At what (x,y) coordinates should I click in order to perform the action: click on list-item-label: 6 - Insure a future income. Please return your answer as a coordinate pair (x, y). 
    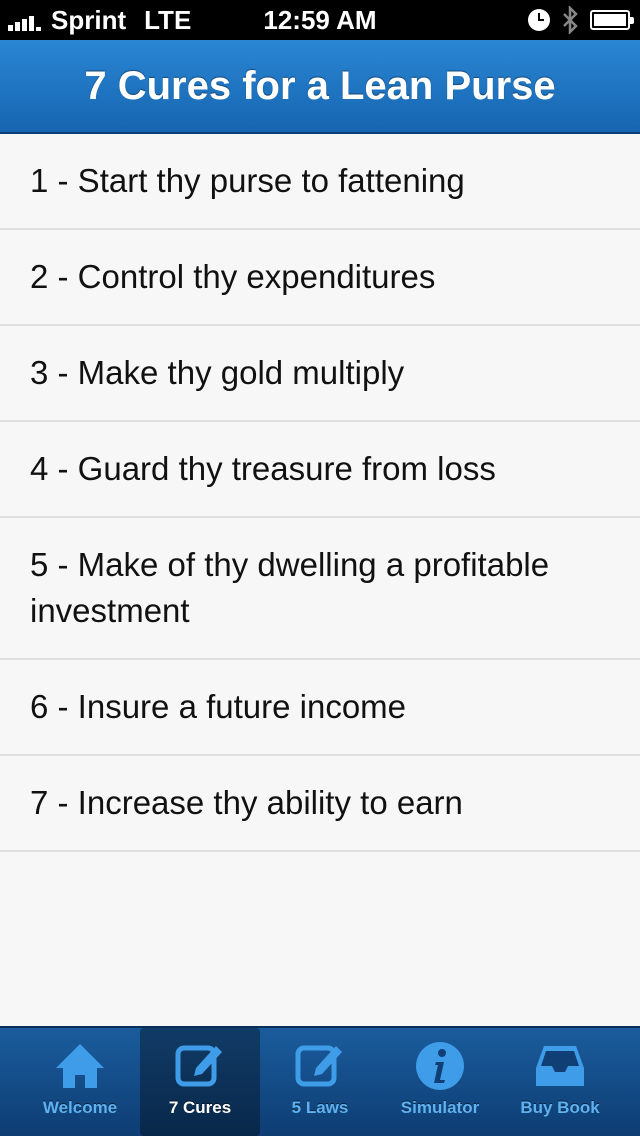
    Looking at the image, I should click on (218, 706).